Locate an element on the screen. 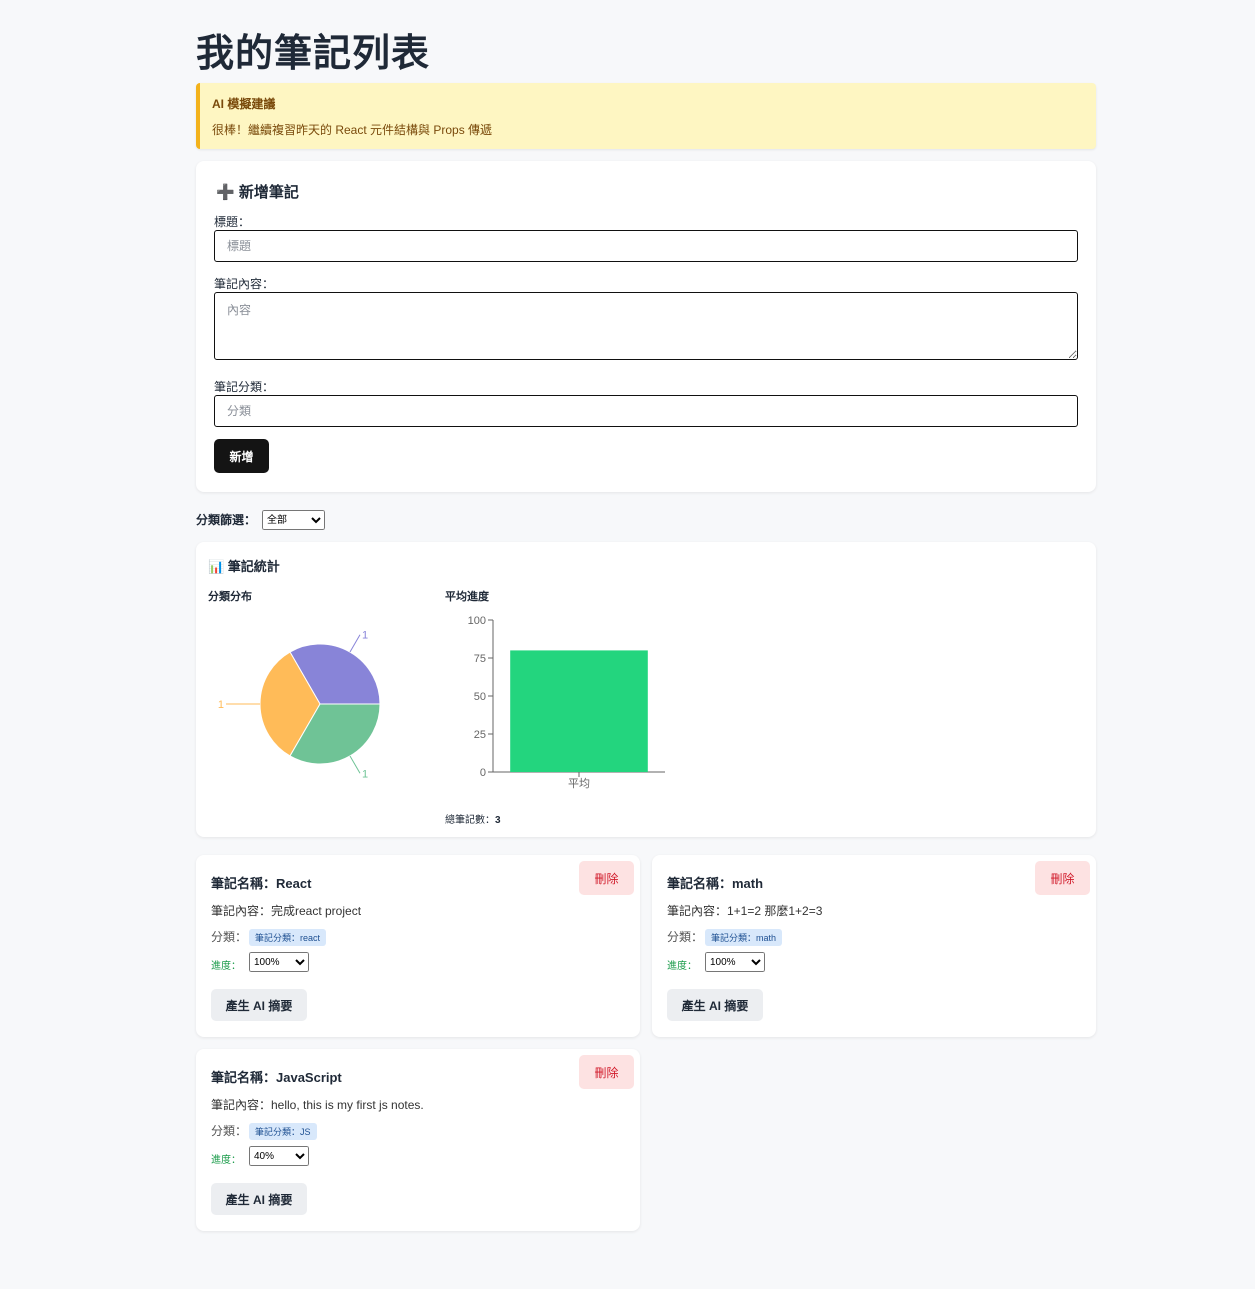 Image resolution: width=1255 pixels, height=1289 pixels. title-input is located at coordinates (646, 246).